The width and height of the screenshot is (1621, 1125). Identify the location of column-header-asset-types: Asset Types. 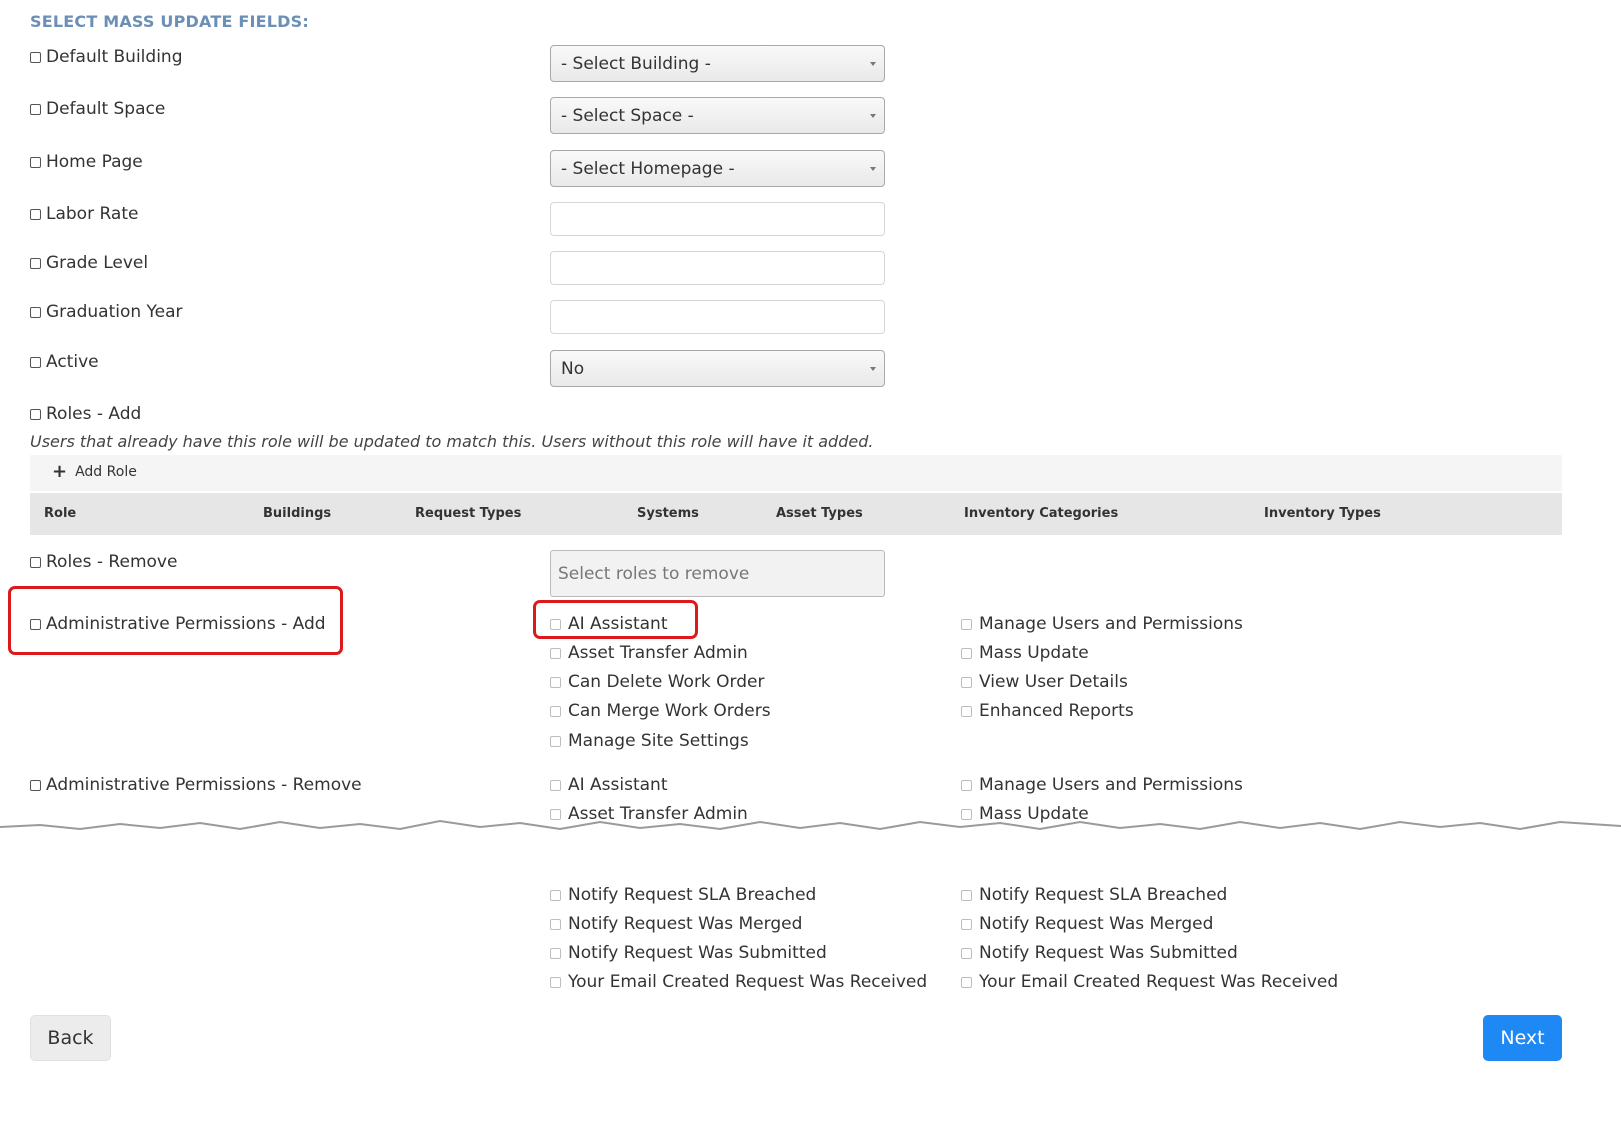
(819, 513).